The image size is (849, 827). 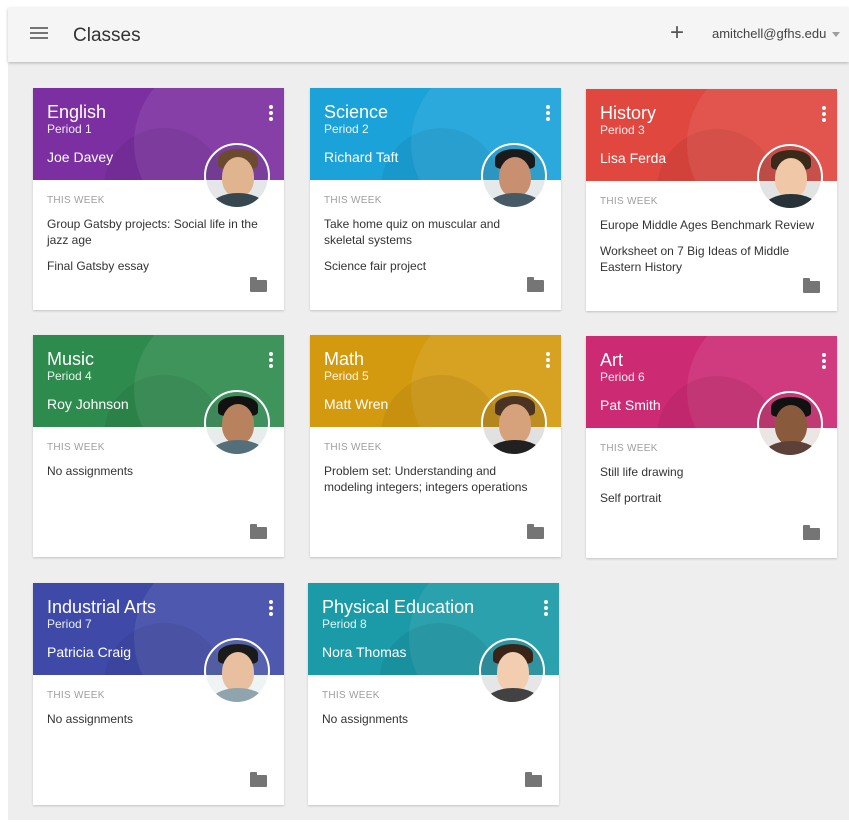 I want to click on teacher-name: Roy Johnson, so click(x=88, y=404).